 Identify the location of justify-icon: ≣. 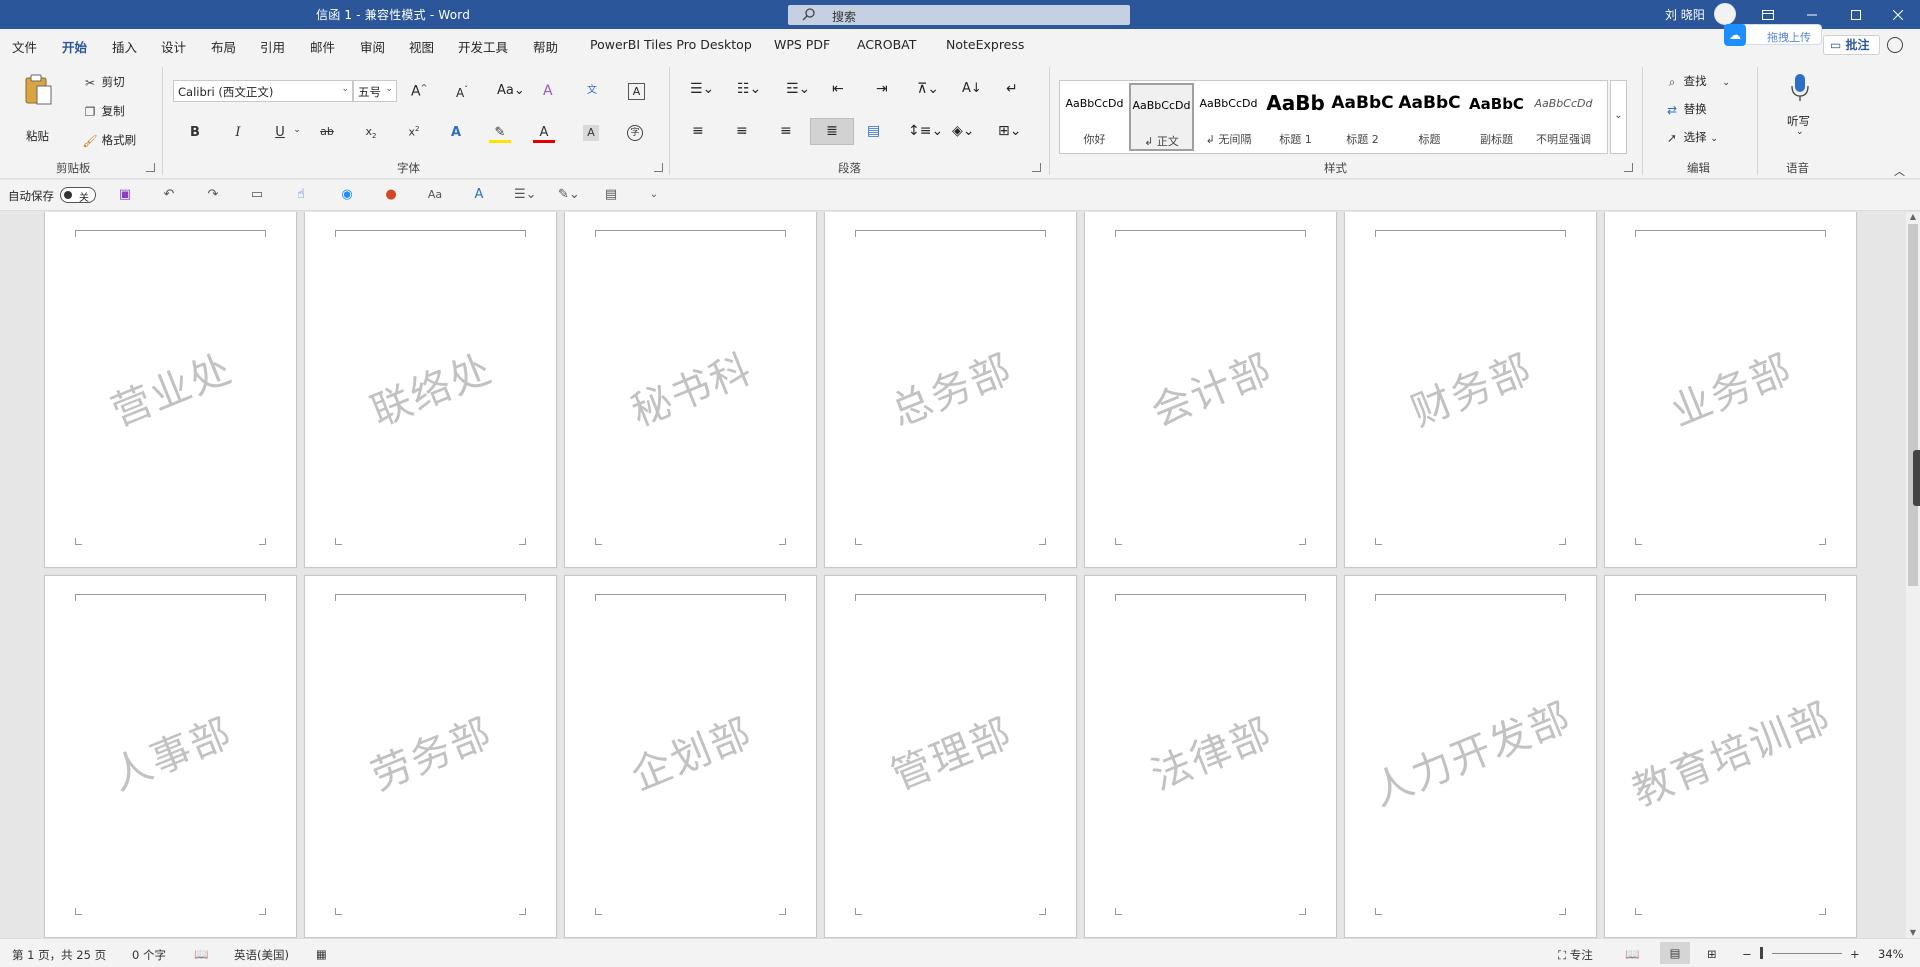
(832, 131).